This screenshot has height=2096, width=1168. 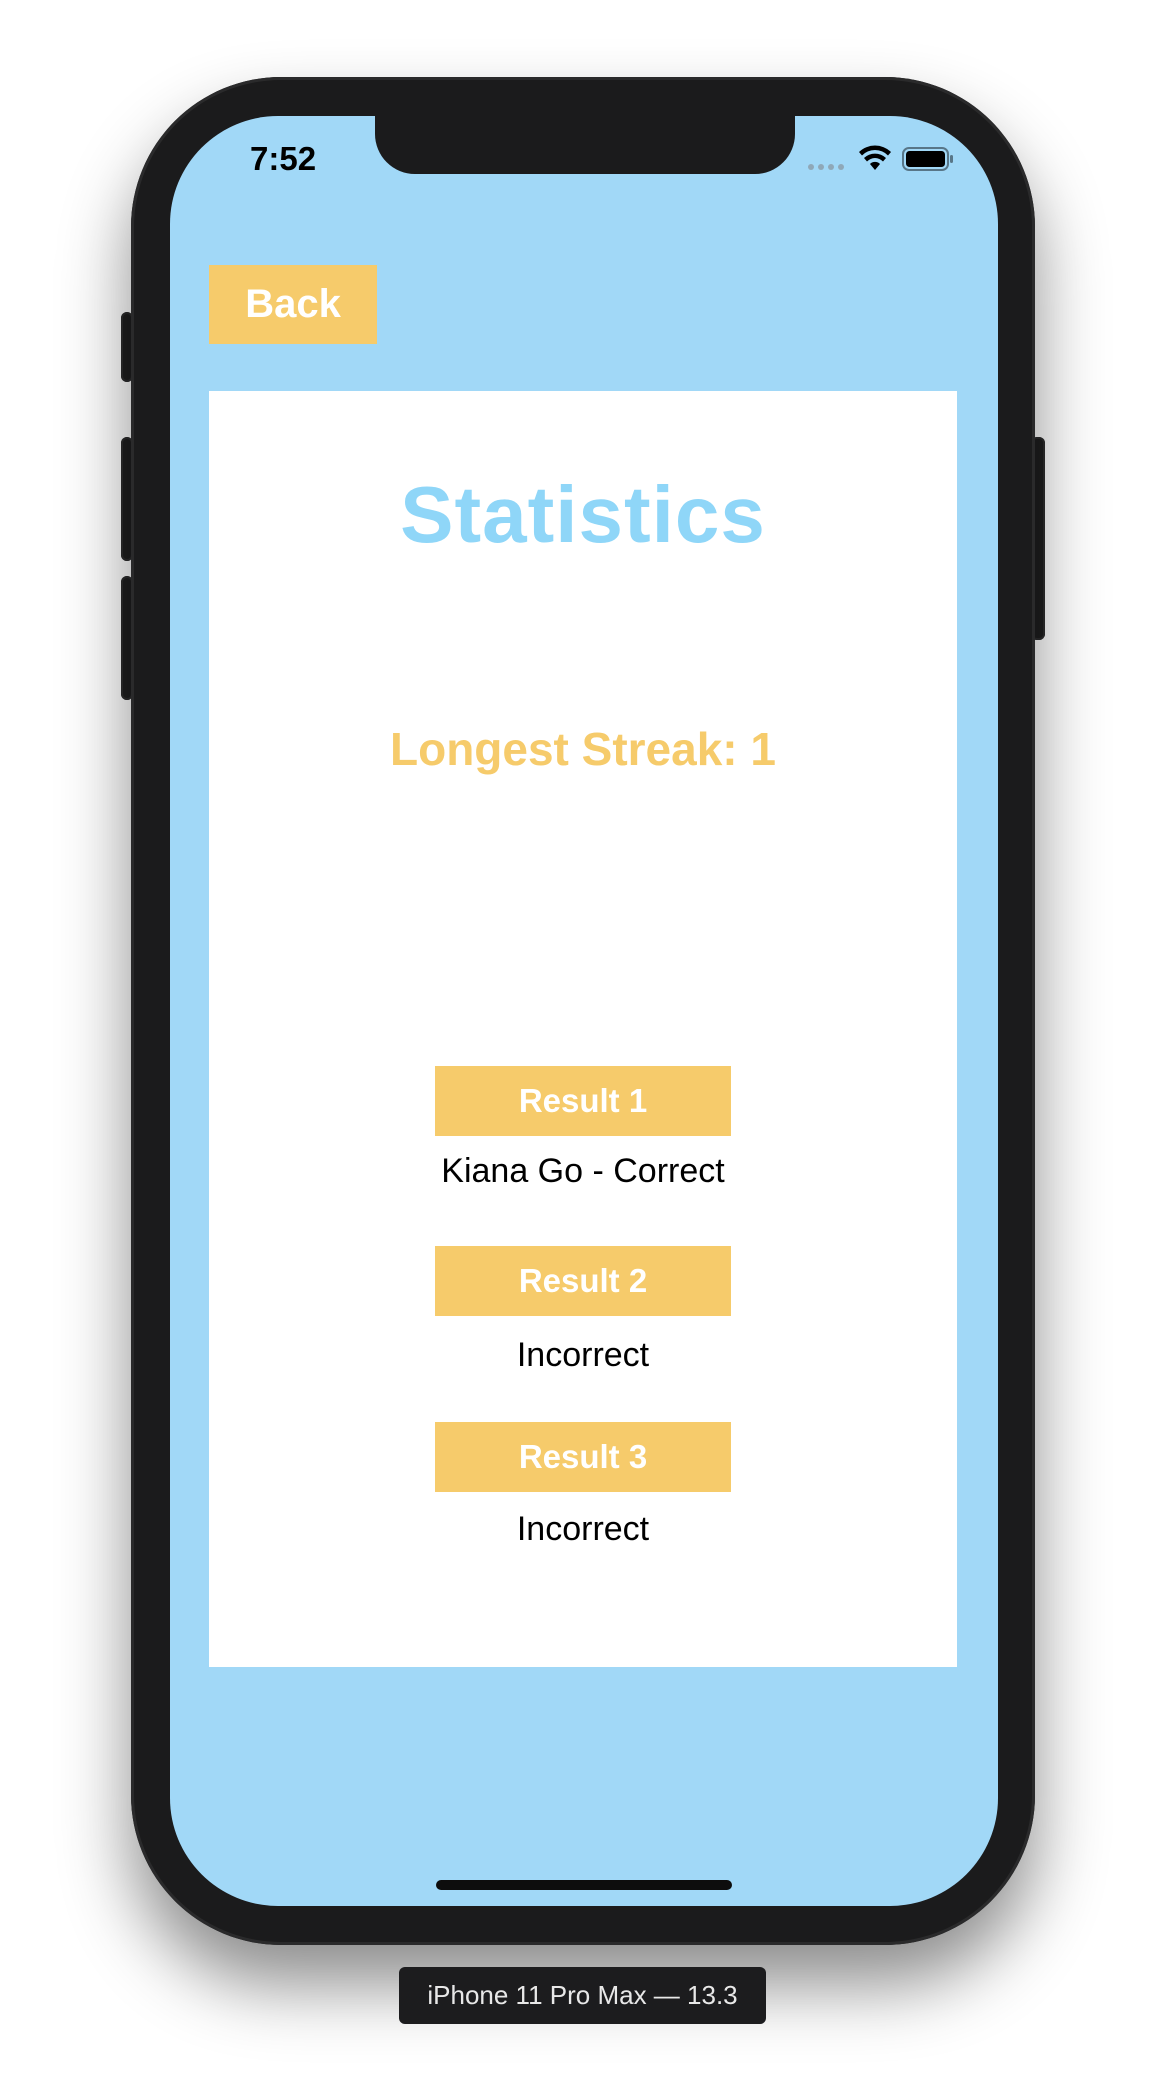 What do you see at coordinates (293, 304) in the screenshot?
I see `back-button: Back` at bounding box center [293, 304].